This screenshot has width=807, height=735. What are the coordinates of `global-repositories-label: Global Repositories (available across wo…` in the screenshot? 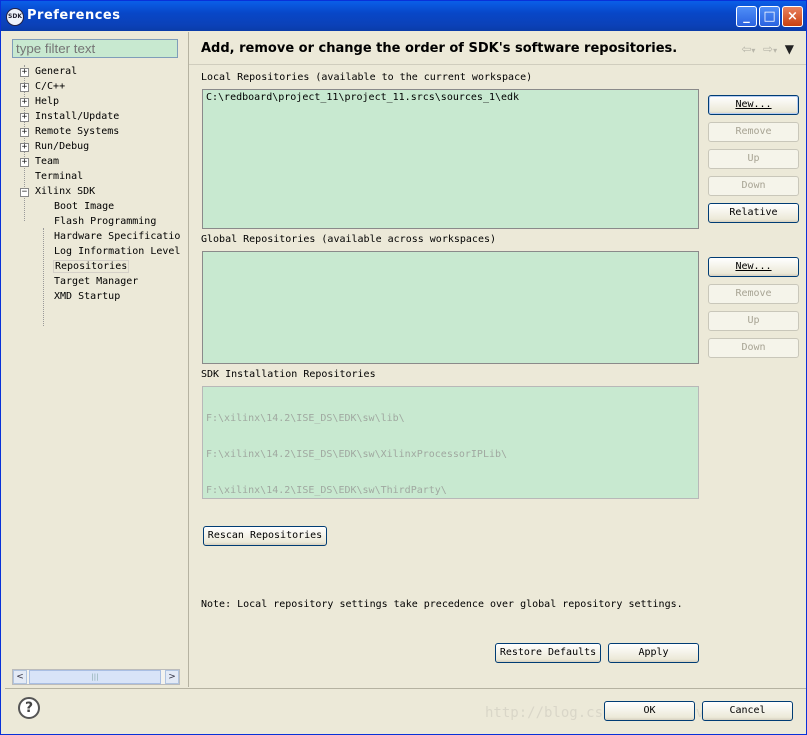 It's located at (349, 239).